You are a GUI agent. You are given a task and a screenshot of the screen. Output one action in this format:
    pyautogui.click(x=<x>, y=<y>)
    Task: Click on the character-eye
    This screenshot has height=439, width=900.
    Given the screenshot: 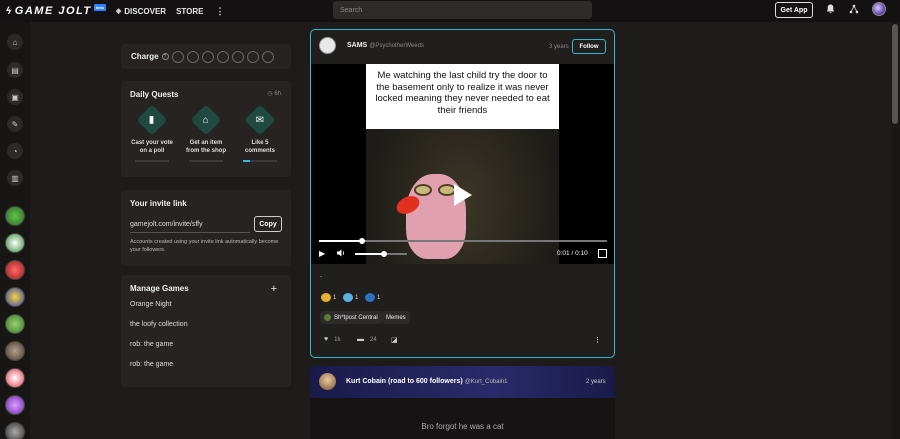 What is the action you would take?
    pyautogui.click(x=423, y=190)
    